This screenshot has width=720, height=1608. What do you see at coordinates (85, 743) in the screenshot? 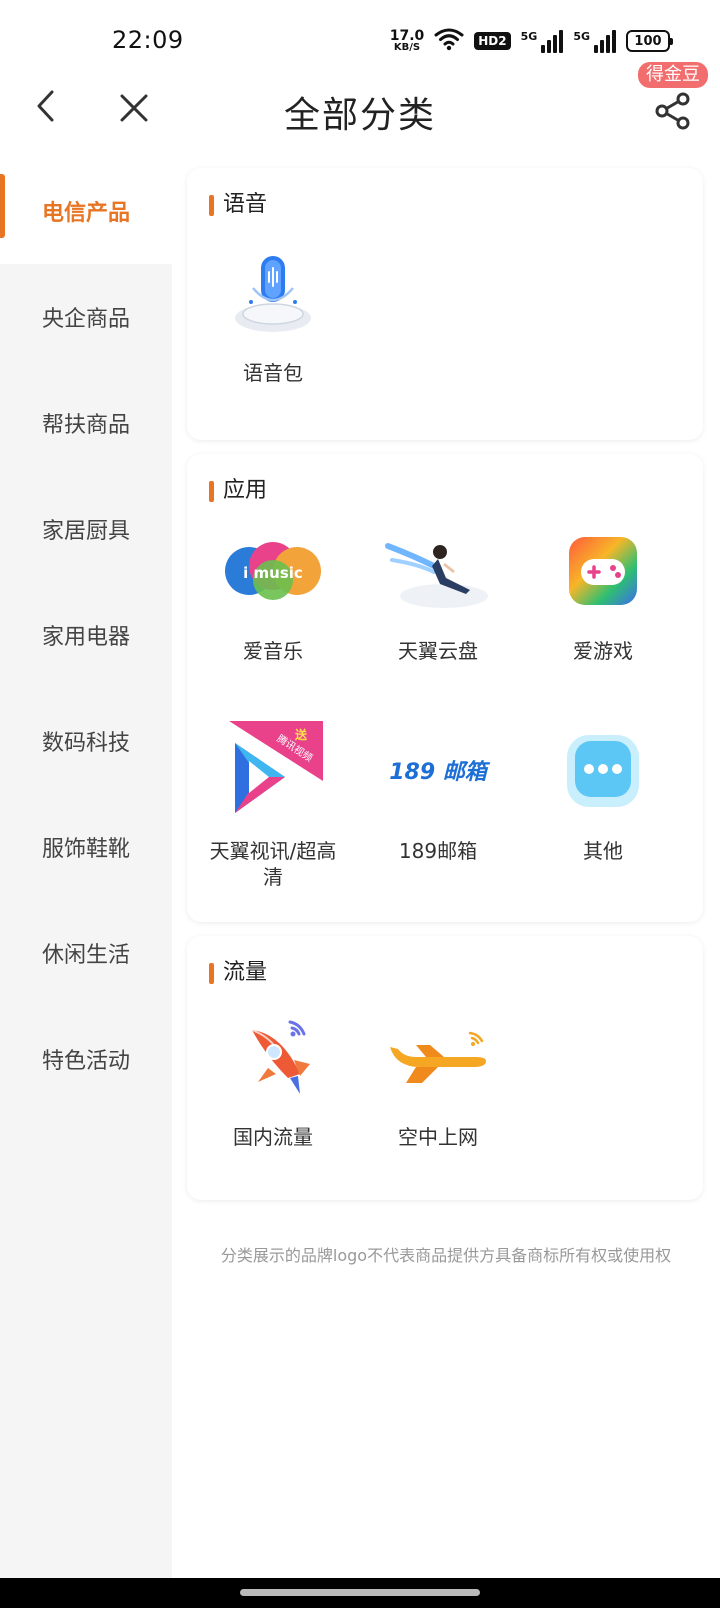
I see `sidebar-item-label: 数码科技` at bounding box center [85, 743].